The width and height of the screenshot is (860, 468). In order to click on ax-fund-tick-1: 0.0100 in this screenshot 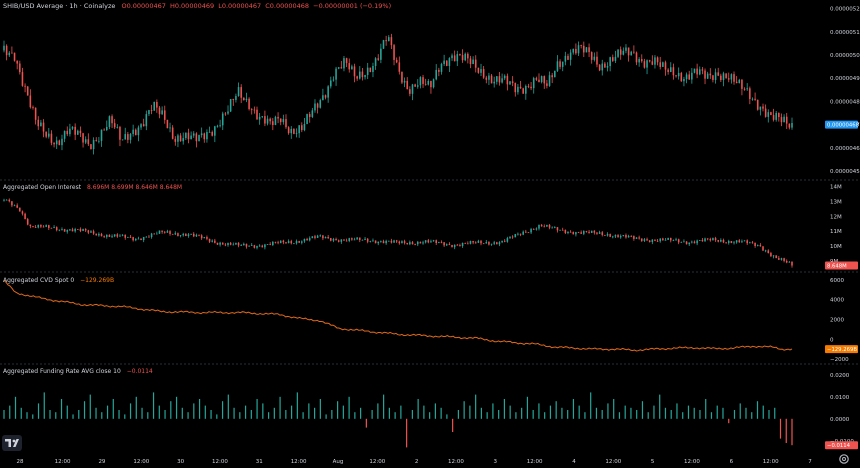, I will do `click(840, 398)`.